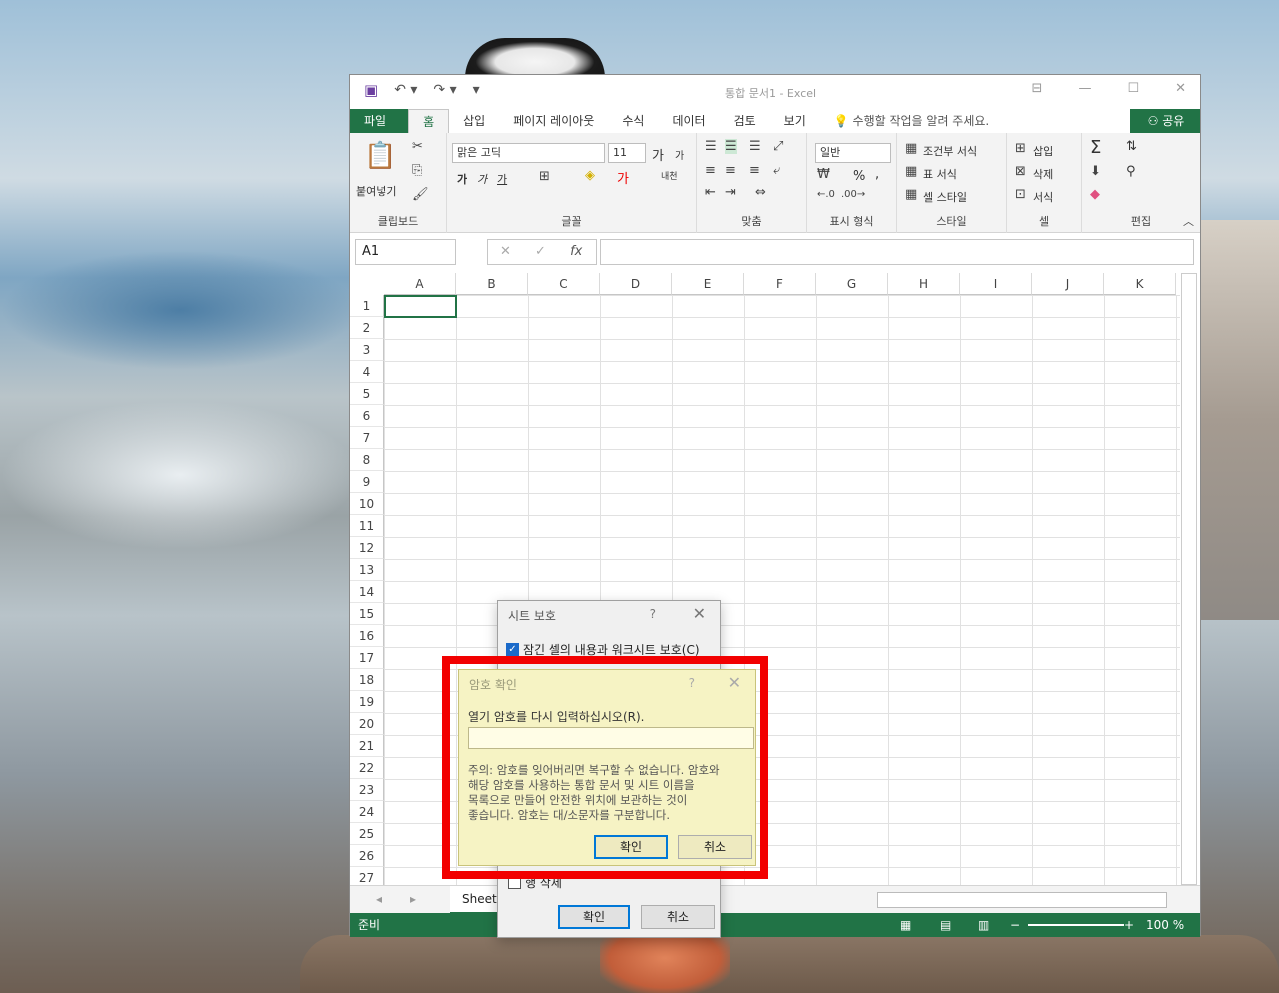 The image size is (1279, 993). Describe the element at coordinates (636, 284) in the screenshot. I see `column-header: D` at that location.